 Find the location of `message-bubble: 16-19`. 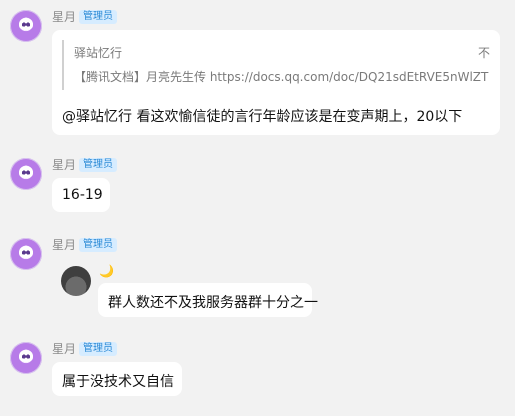

message-bubble: 16-19 is located at coordinates (81, 195).